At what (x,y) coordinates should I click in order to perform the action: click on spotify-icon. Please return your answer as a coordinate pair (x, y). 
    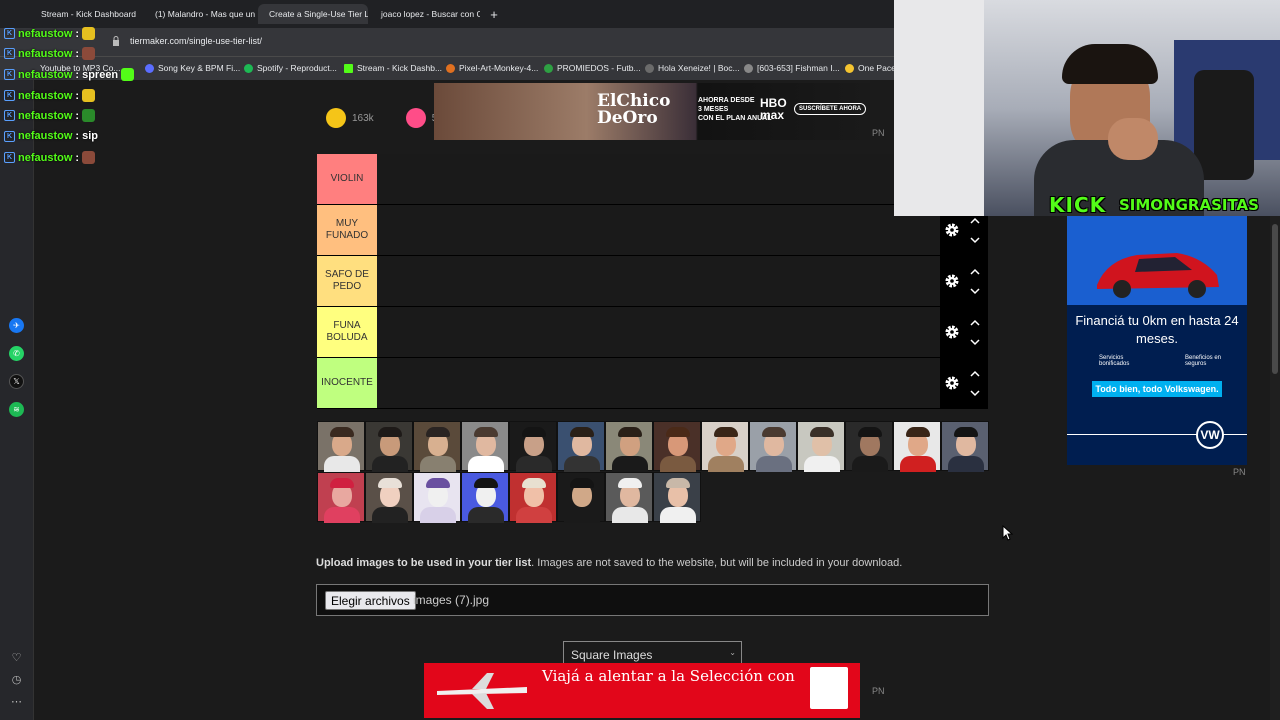
    Looking at the image, I should click on (248, 68).